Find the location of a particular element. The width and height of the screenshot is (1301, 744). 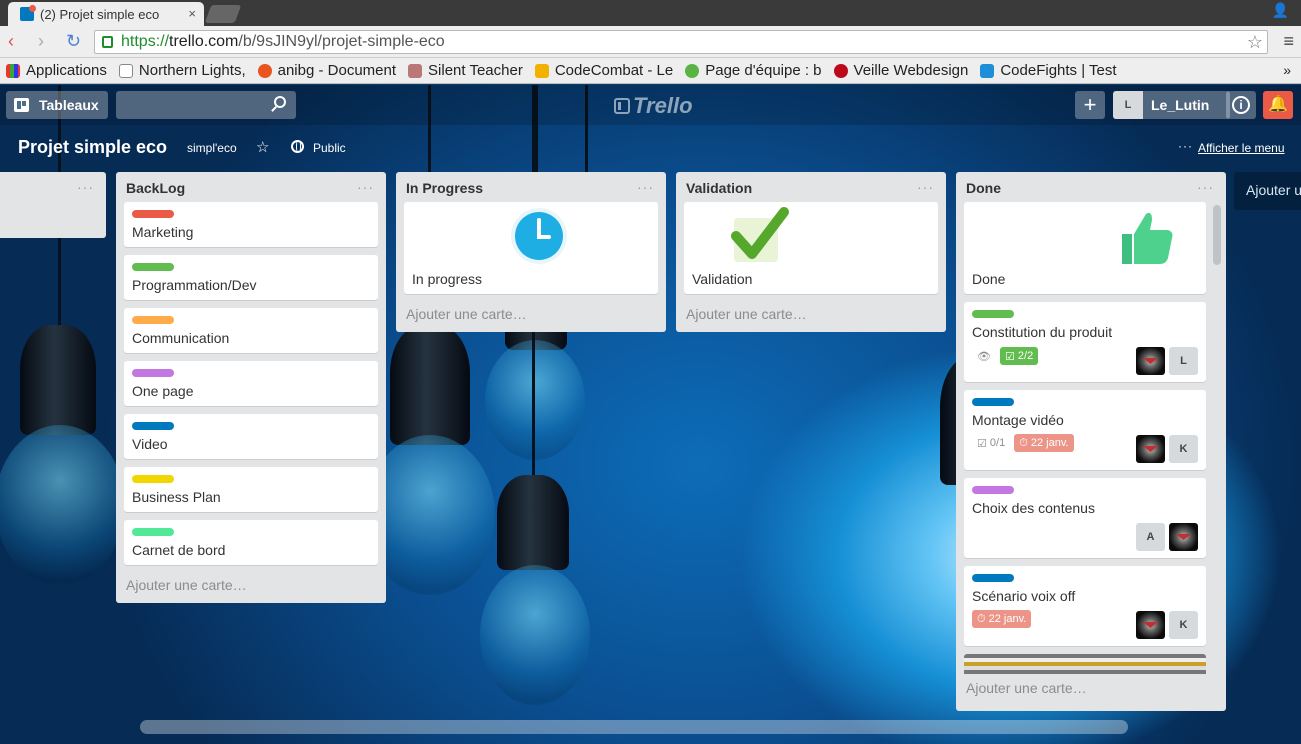

bookmark-item: CodeCombat - Le is located at coordinates (603, 70).